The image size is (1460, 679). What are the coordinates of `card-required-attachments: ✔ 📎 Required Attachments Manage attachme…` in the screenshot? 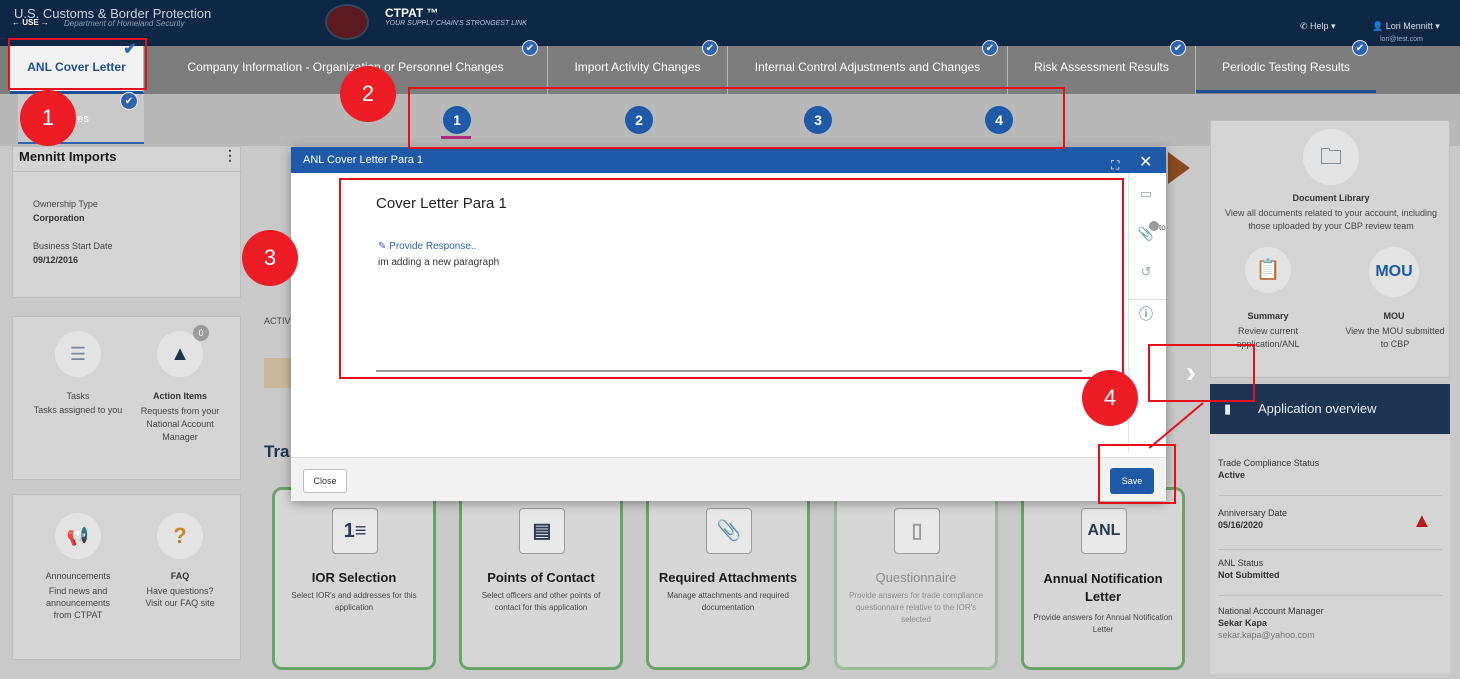 It's located at (728, 575).